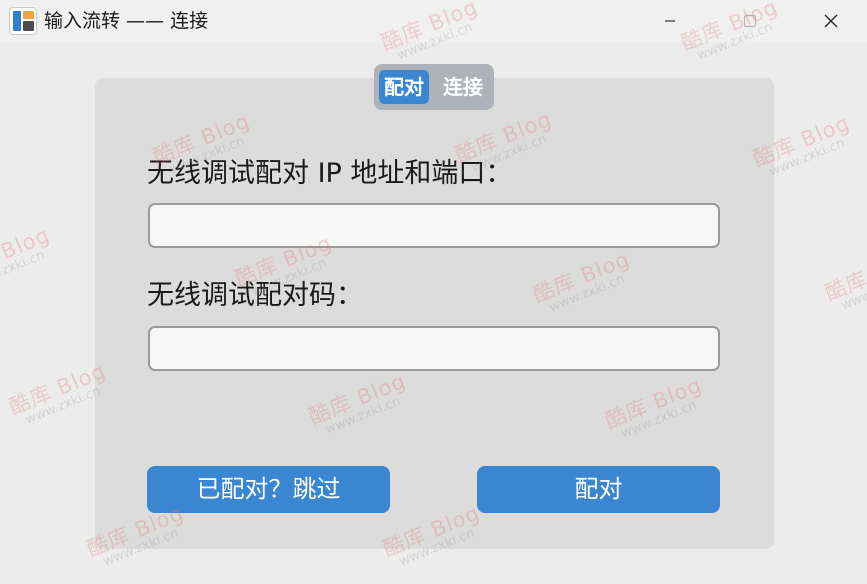 The height and width of the screenshot is (584, 867). What do you see at coordinates (126, 21) in the screenshot?
I see `window-title: 输入流转 —— 连接` at bounding box center [126, 21].